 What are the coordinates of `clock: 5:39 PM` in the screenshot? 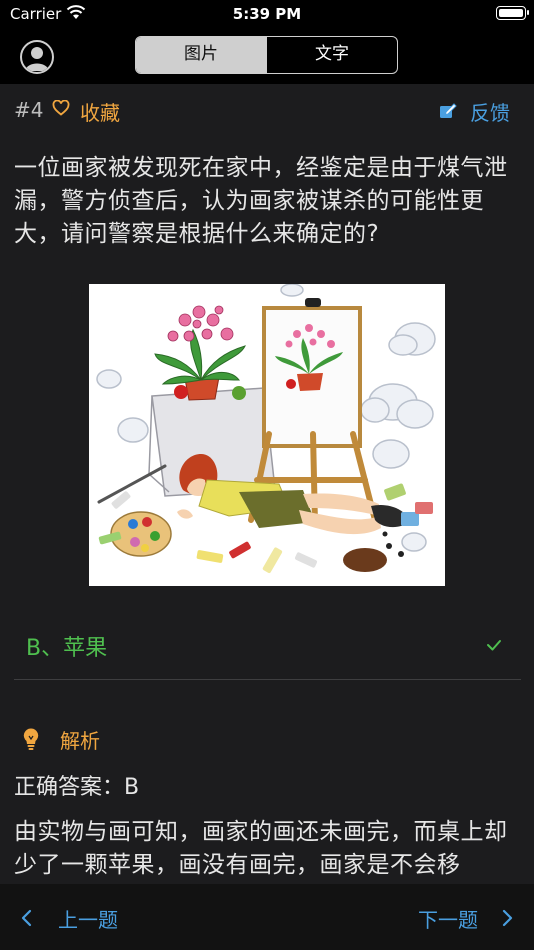 It's located at (267, 14).